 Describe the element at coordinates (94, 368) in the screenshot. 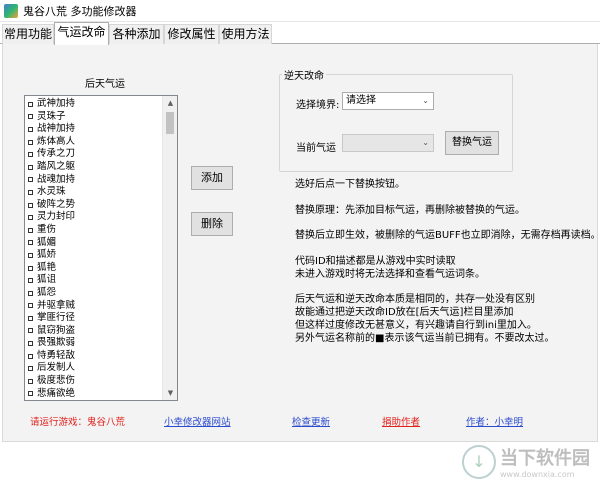

I see `list-item: 后发制人` at that location.